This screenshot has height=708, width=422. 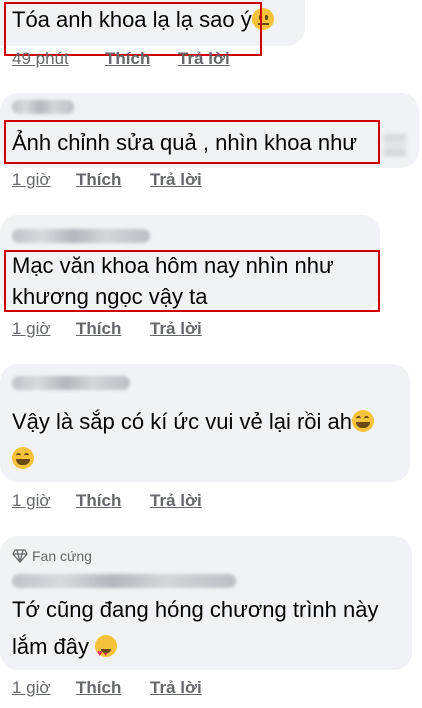 I want to click on comment-text, so click(x=23, y=459).